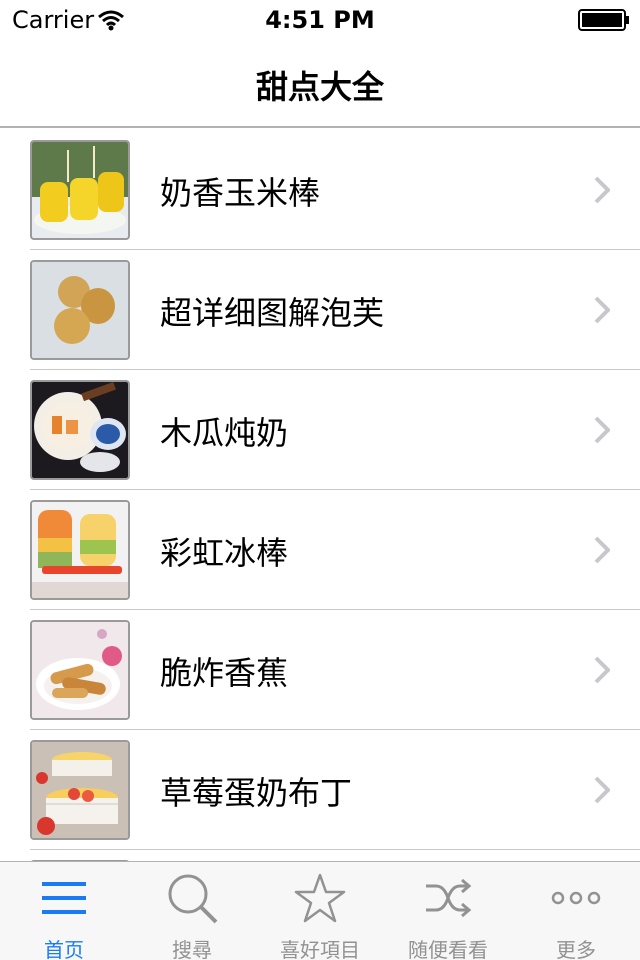 The image size is (640, 960). I want to click on list-item: 木瓜炖奶, so click(320, 430).